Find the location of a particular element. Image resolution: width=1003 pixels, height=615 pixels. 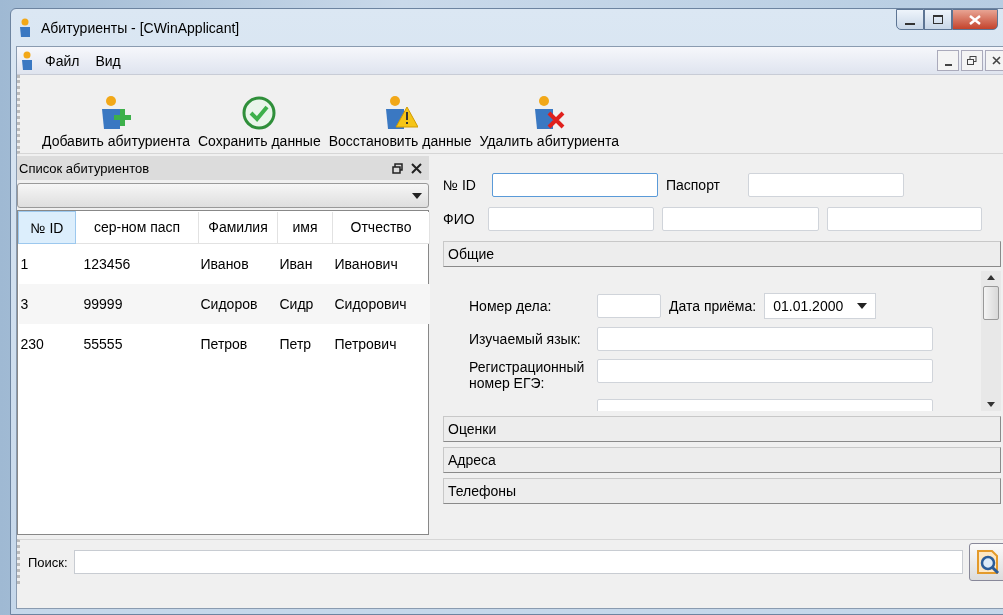

menu-item: Файл is located at coordinates (62, 60).